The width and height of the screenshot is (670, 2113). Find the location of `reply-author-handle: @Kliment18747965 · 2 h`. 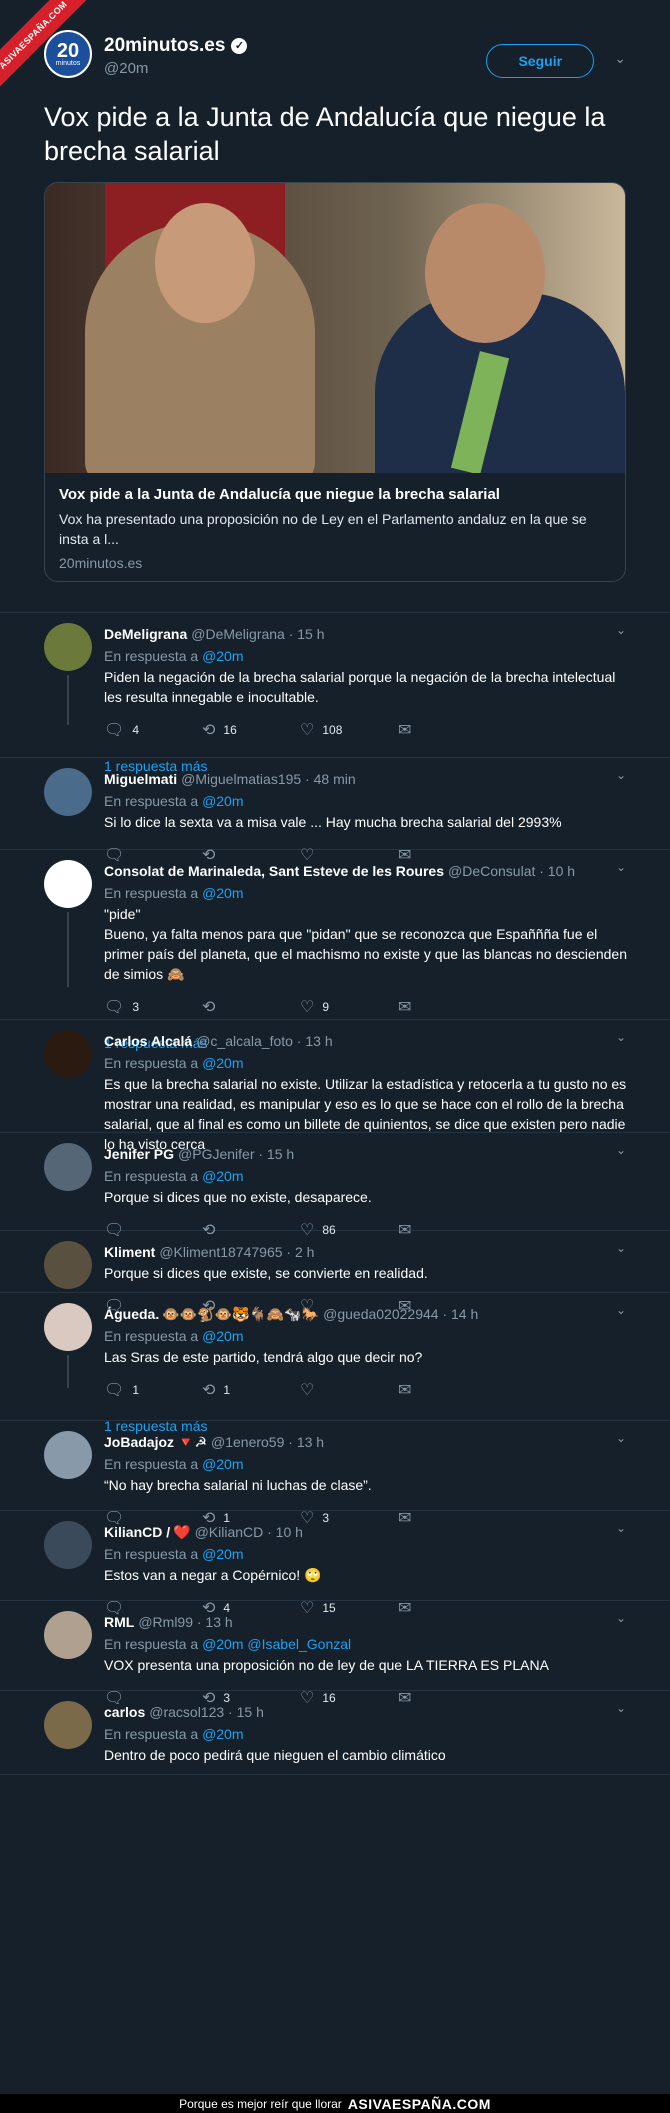

reply-author-handle: @Kliment18747965 · 2 h is located at coordinates (236, 1252).